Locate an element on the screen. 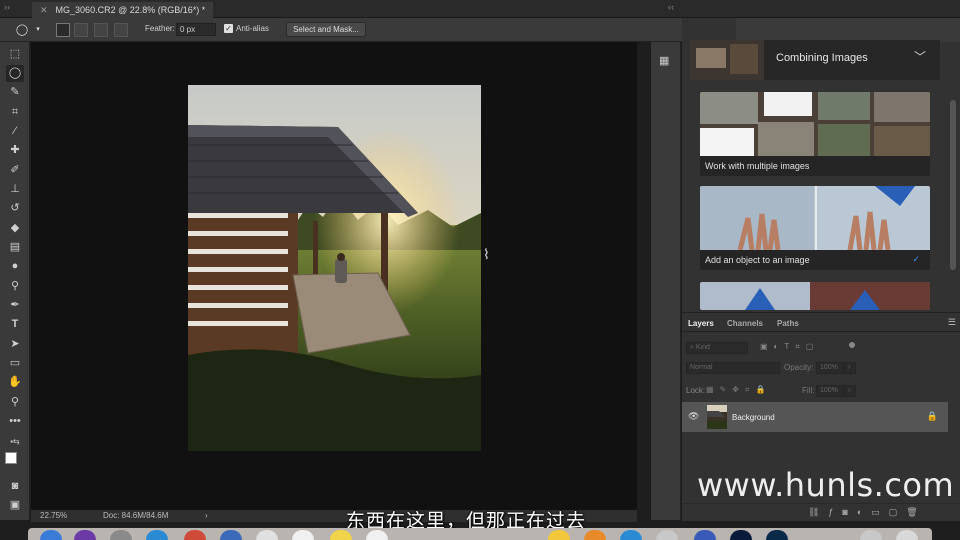 The width and height of the screenshot is (960, 540). tutorial-card-label: Add an object to an image is located at coordinates (757, 260).